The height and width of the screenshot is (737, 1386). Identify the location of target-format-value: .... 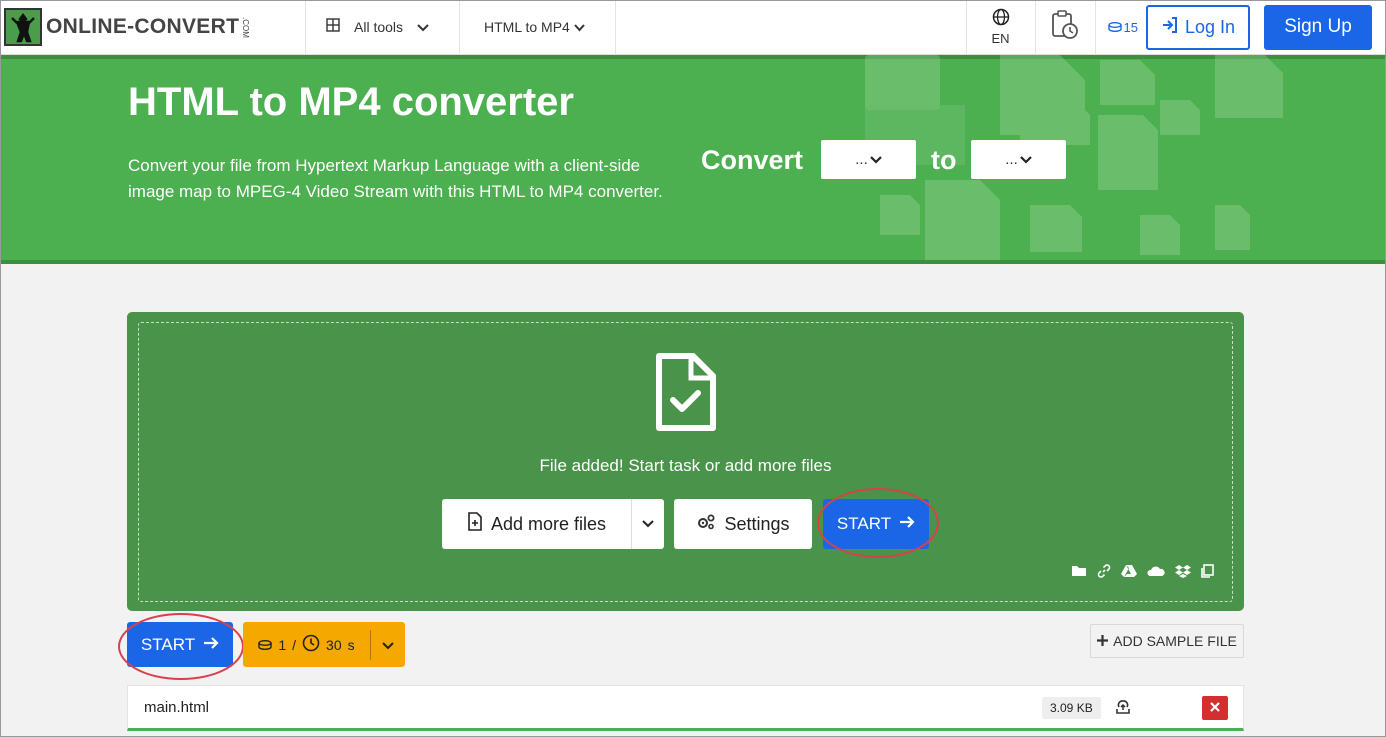
(1011, 159).